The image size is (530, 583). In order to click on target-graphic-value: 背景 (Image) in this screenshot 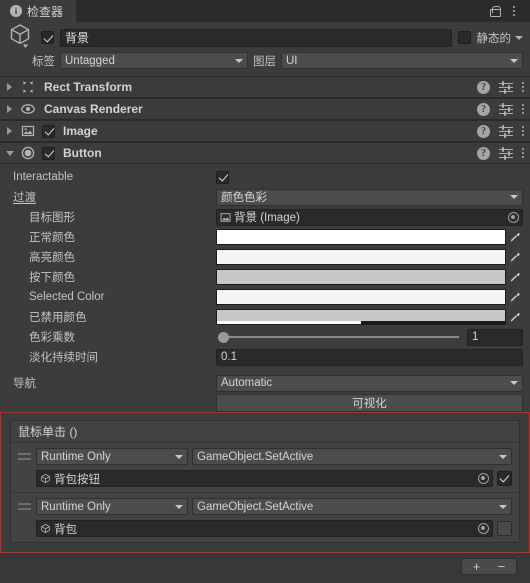, I will do `click(267, 218)`.